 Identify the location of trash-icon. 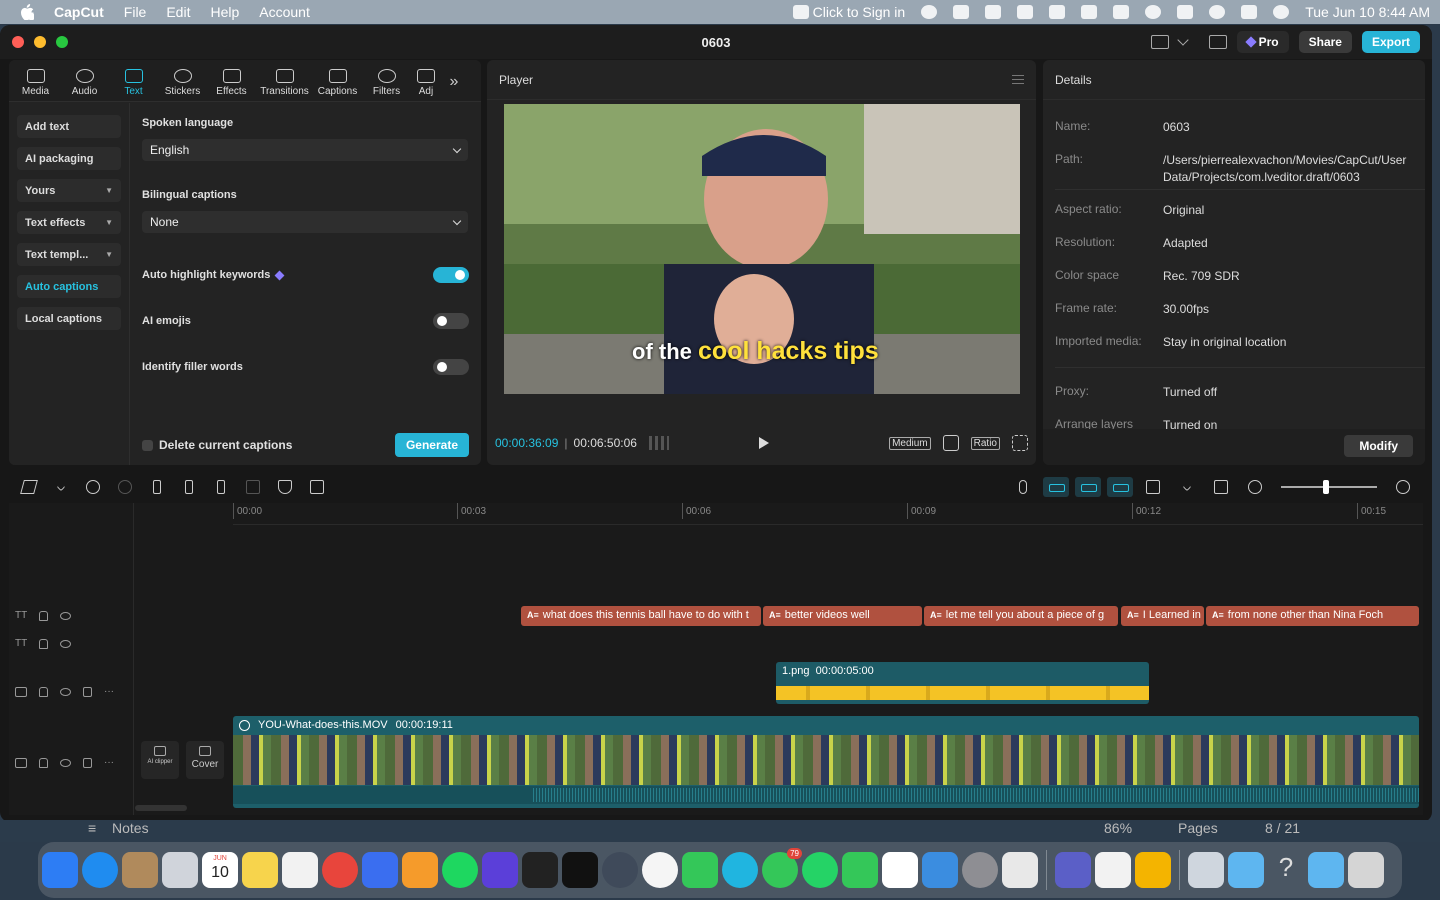
(1366, 870).